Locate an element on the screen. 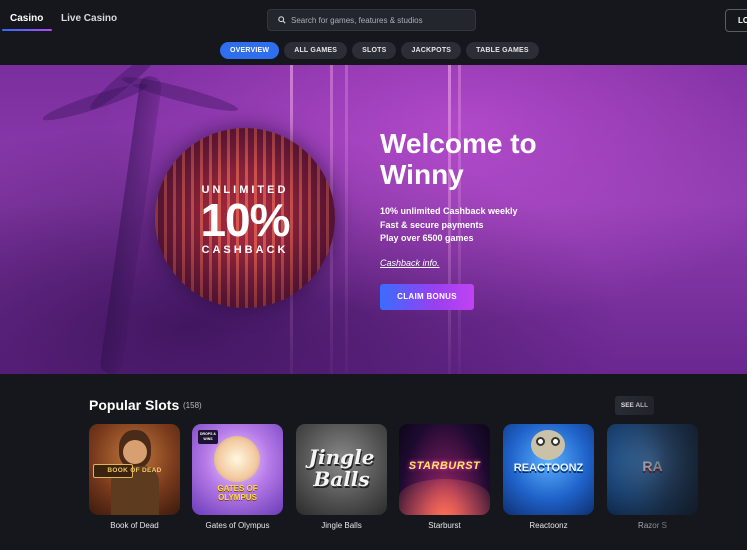  game-title: Razor S is located at coordinates (652, 525).